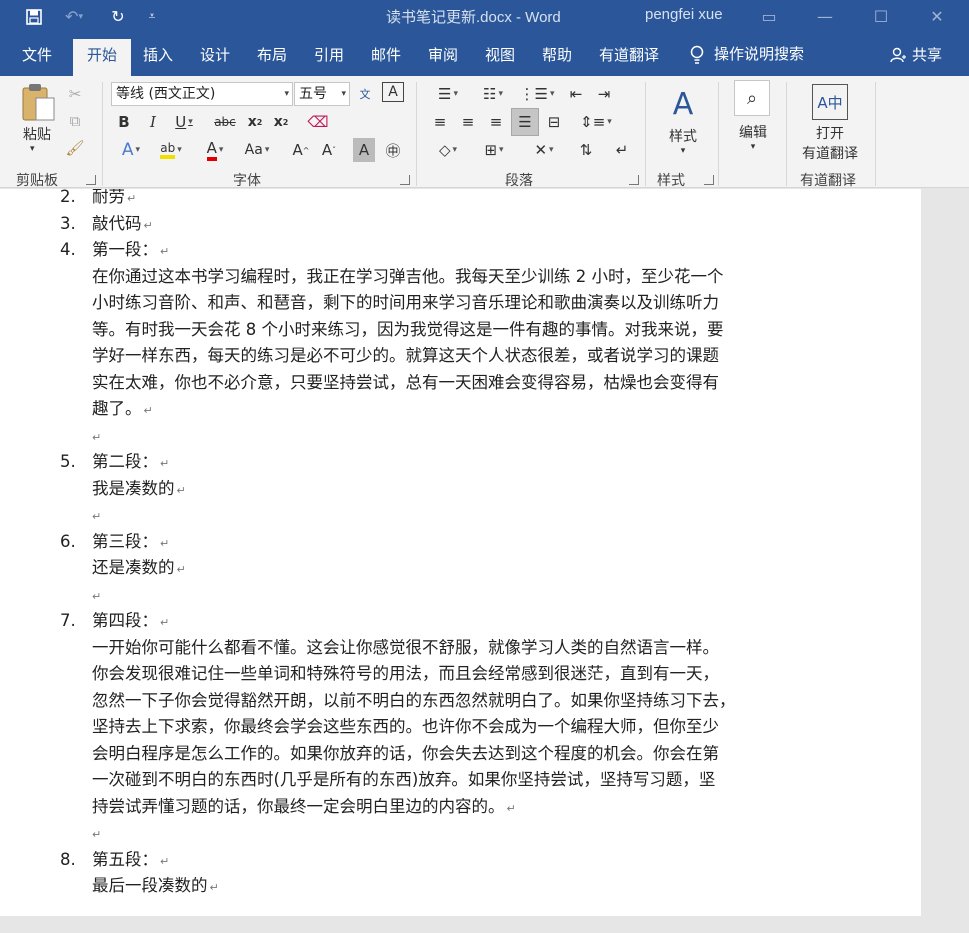  I want to click on bullets-icon: ☰ ▾, so click(448, 94).